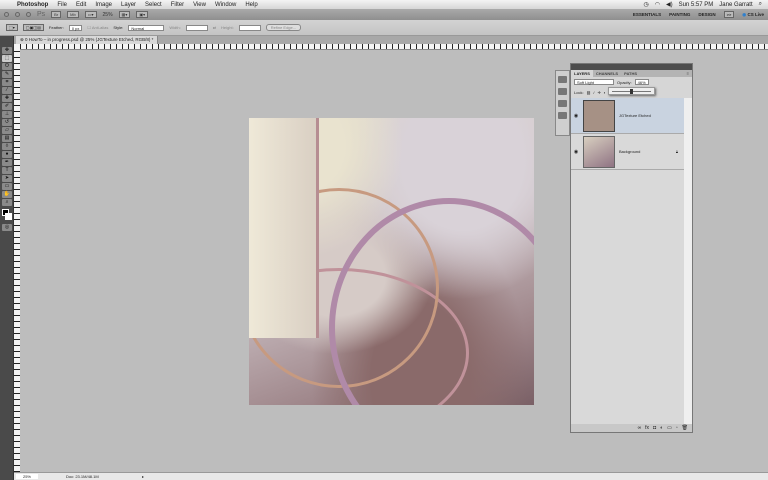 This screenshot has height=480, width=768. I want to click on menu-view: View, so click(199, 5).